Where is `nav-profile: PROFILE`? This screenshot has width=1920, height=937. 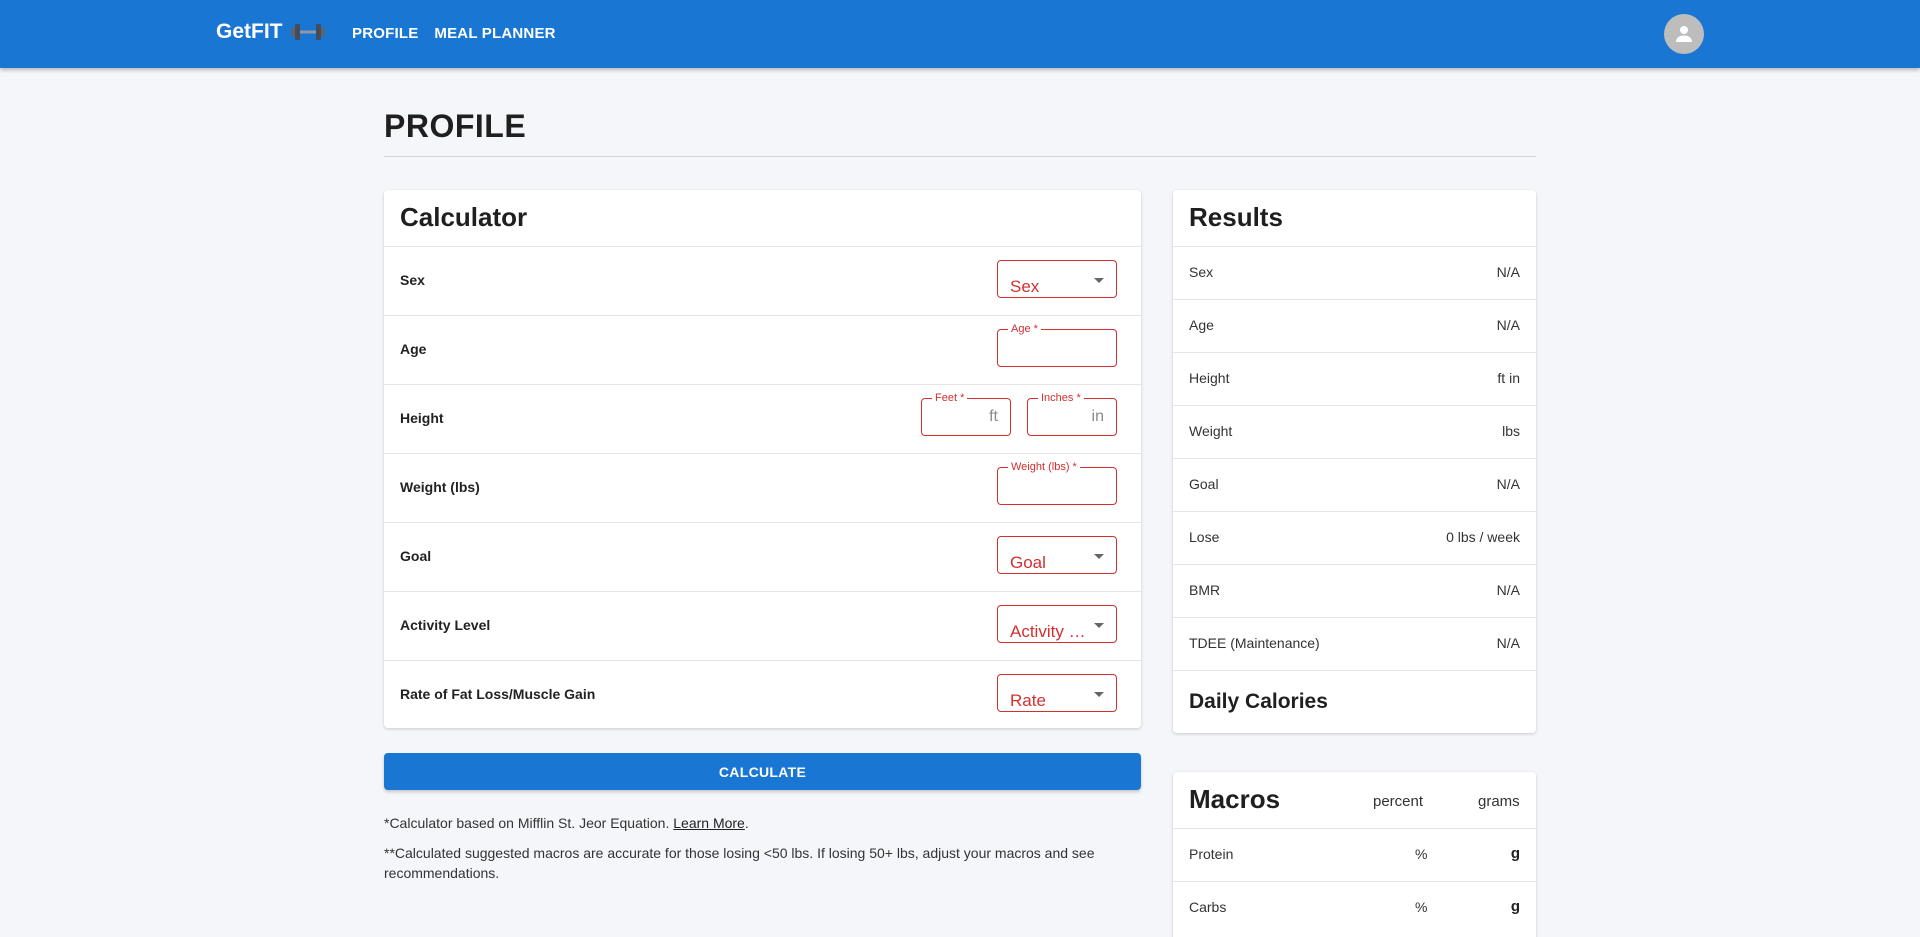
nav-profile: PROFILE is located at coordinates (385, 33).